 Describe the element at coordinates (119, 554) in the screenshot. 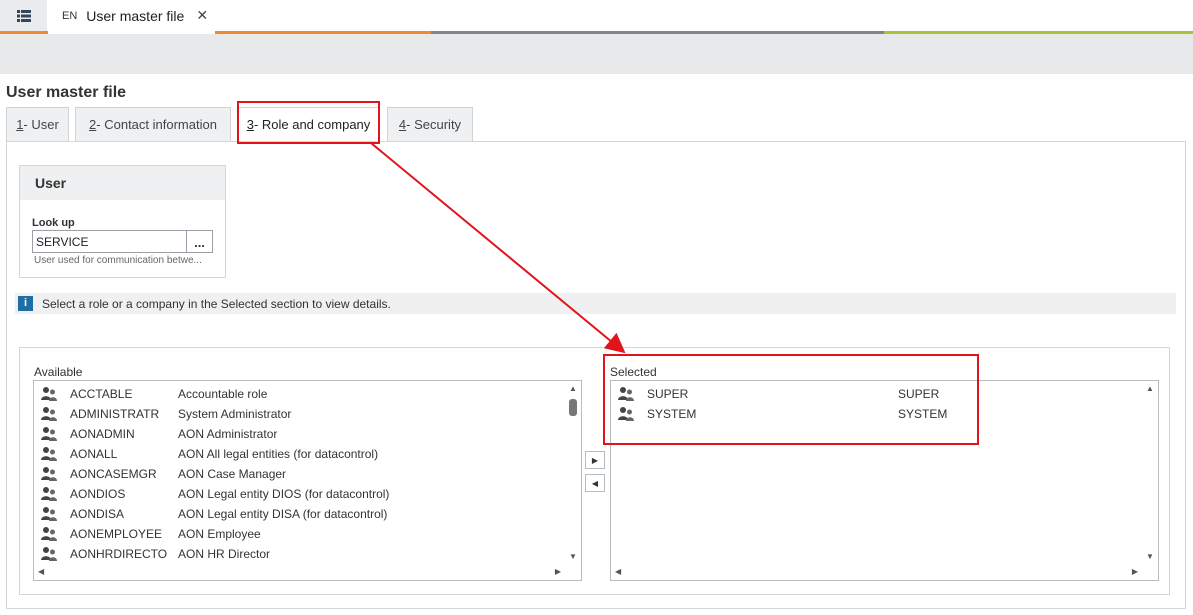

I see `role-code: AONHRDIRECTO` at that location.